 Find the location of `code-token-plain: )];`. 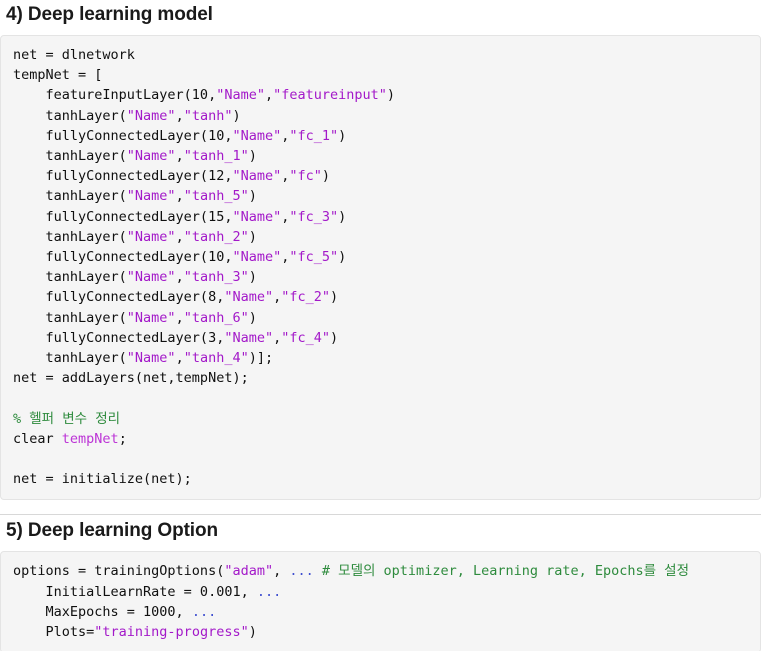

code-token-plain: )]; is located at coordinates (261, 358).